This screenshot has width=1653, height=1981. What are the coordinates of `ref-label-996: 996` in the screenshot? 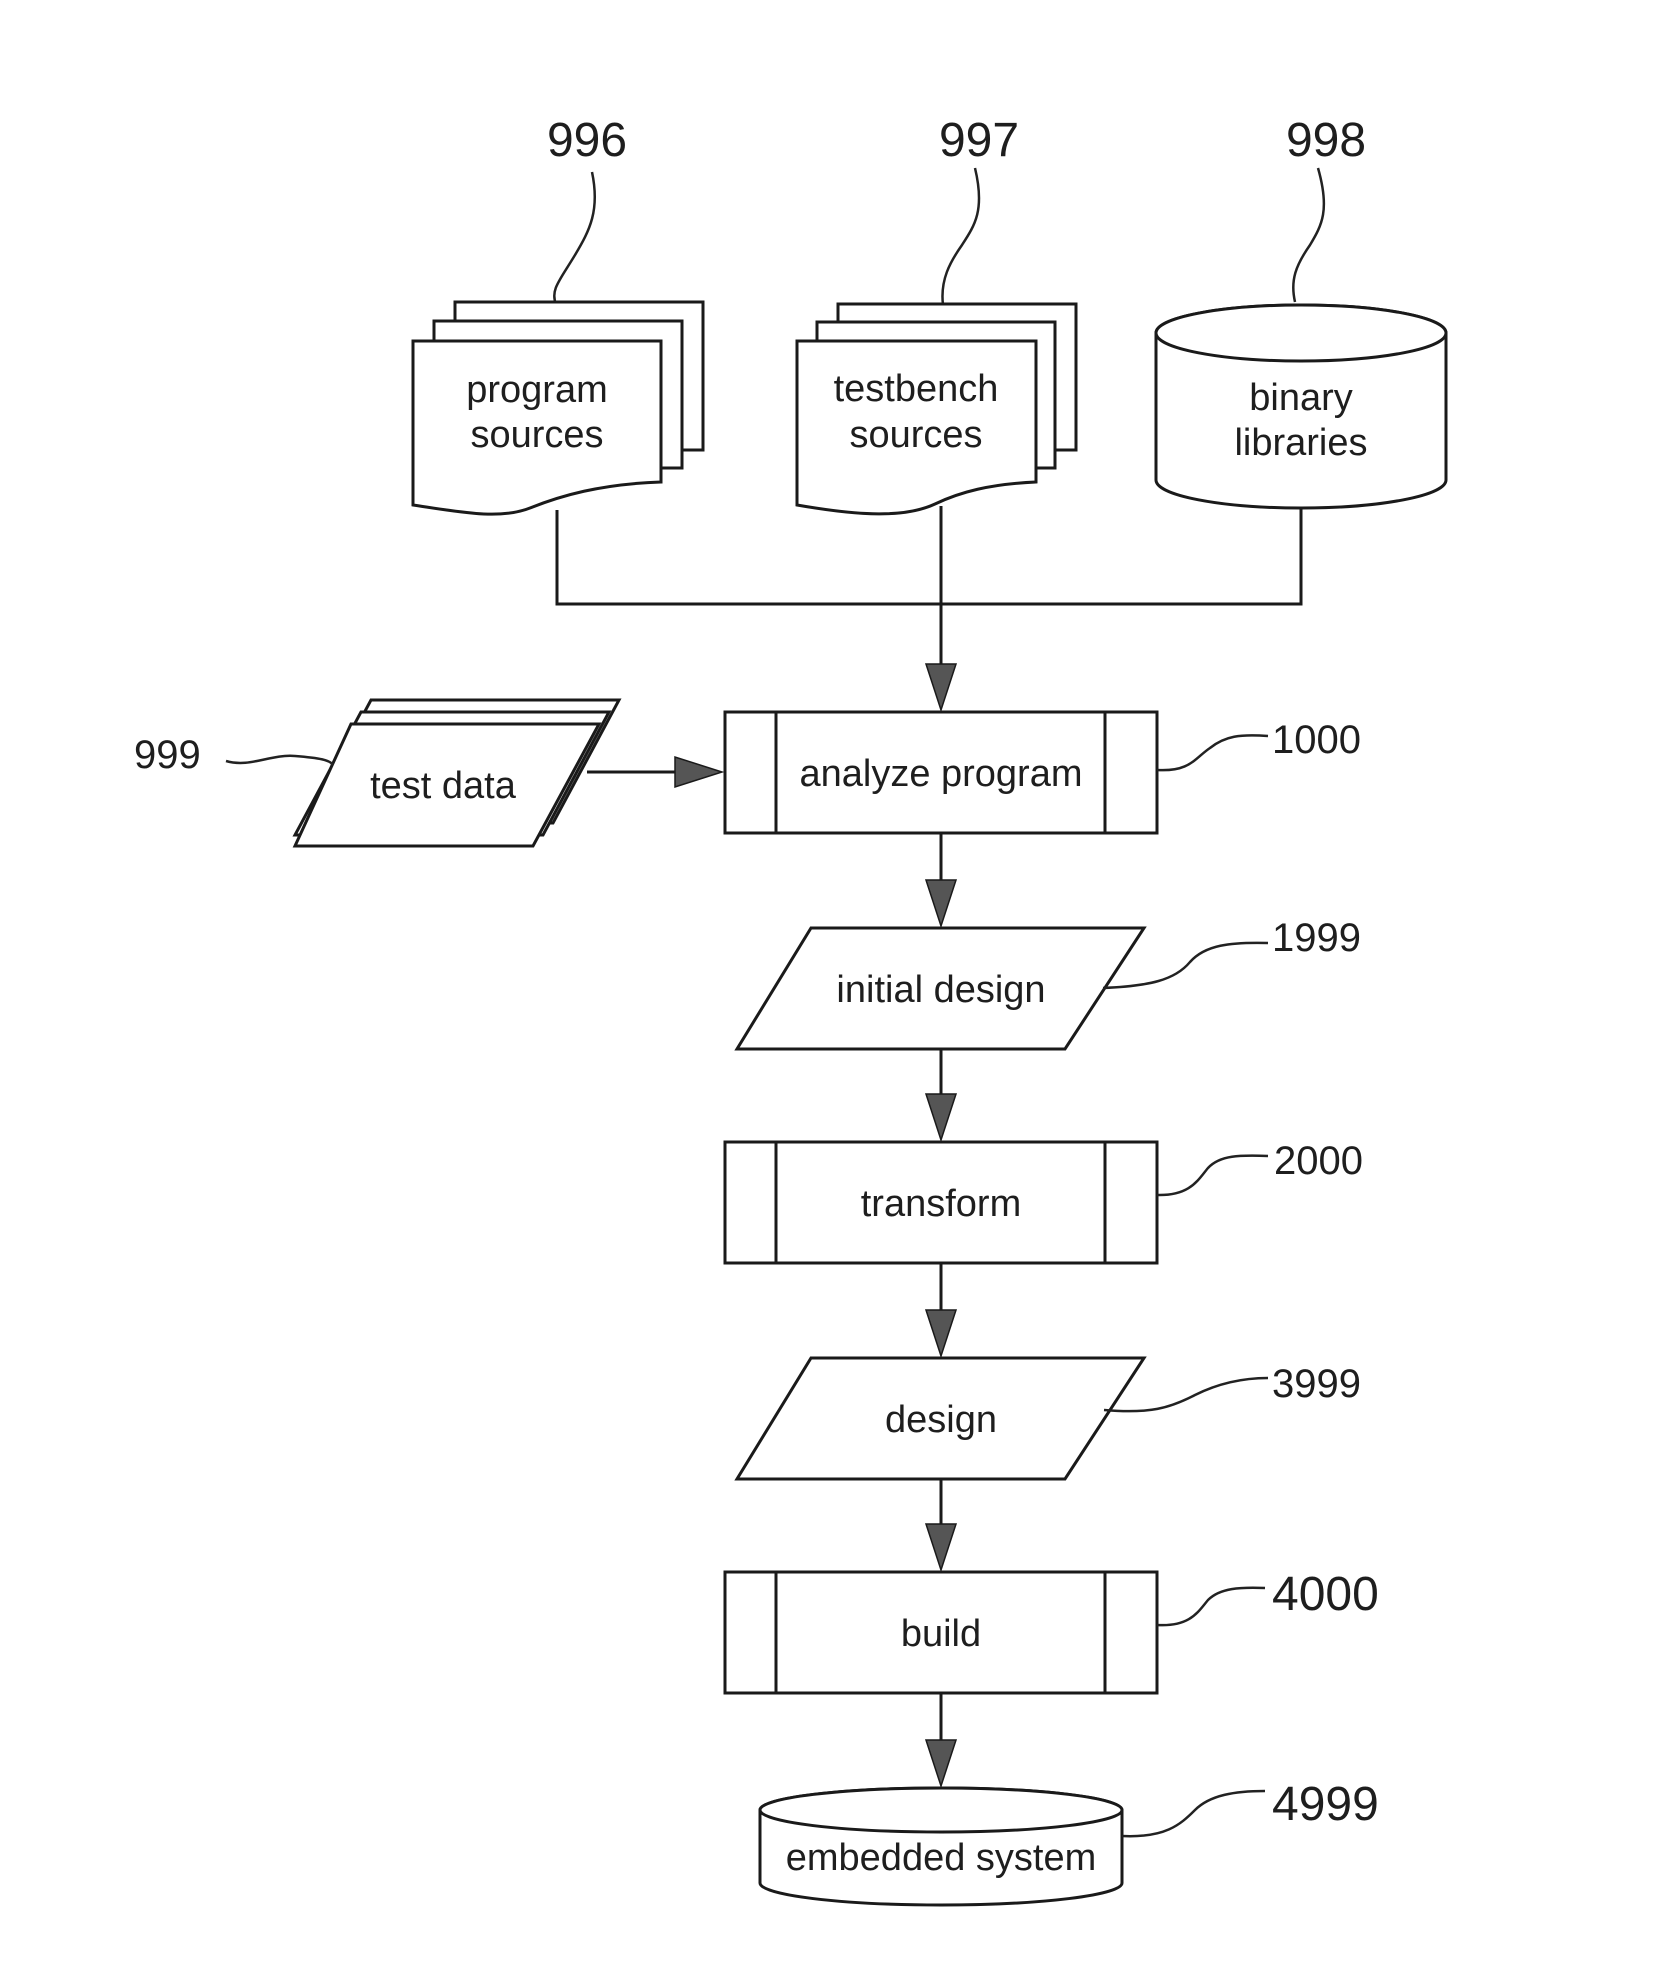 It's located at (587, 140).